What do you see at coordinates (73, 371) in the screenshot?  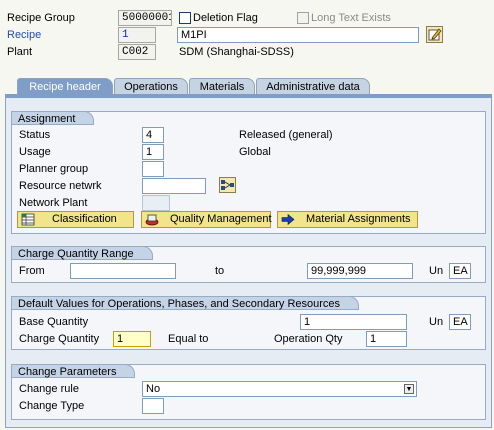 I see `change-parameters-title: Change Parameters` at bounding box center [73, 371].